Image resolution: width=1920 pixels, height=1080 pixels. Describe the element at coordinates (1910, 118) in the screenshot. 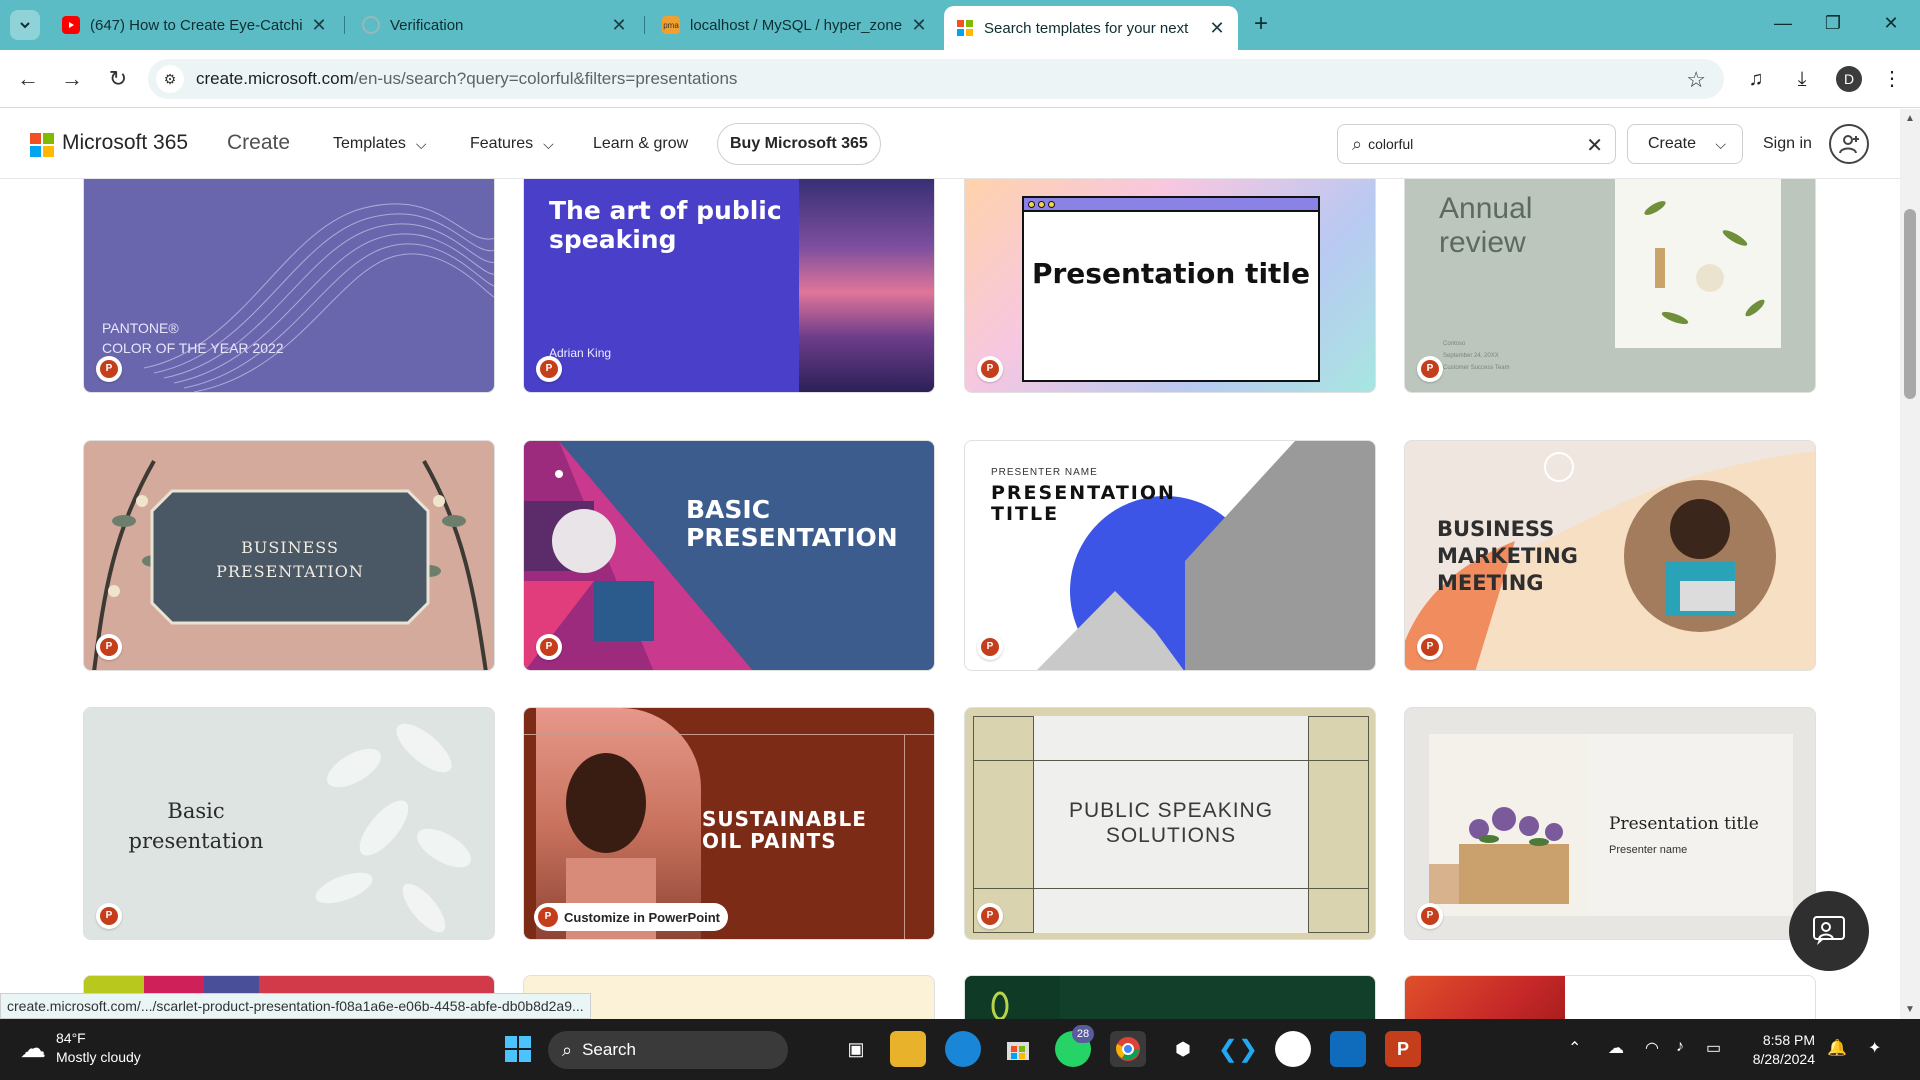

I see `scroll-up-icon: ▲` at that location.